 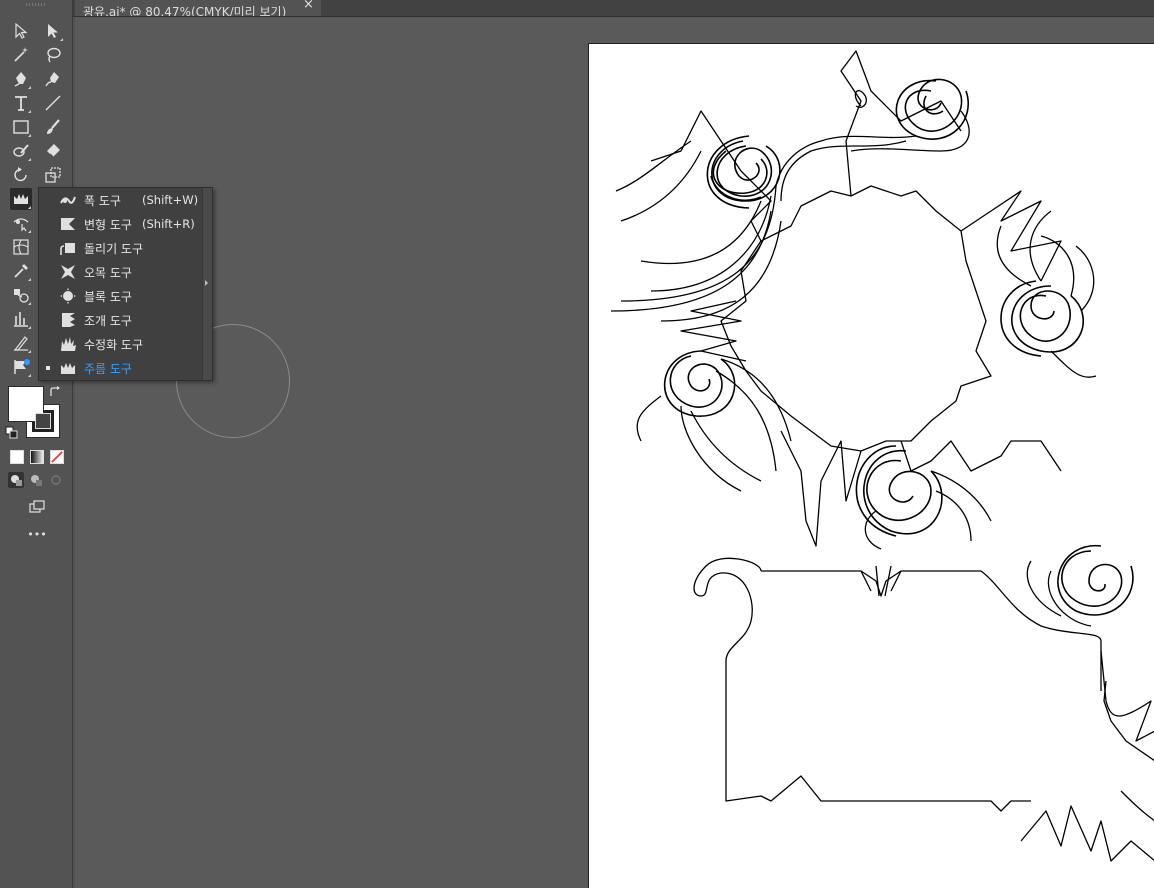 What do you see at coordinates (21, 319) in the screenshot?
I see `graph-tool-icon` at bounding box center [21, 319].